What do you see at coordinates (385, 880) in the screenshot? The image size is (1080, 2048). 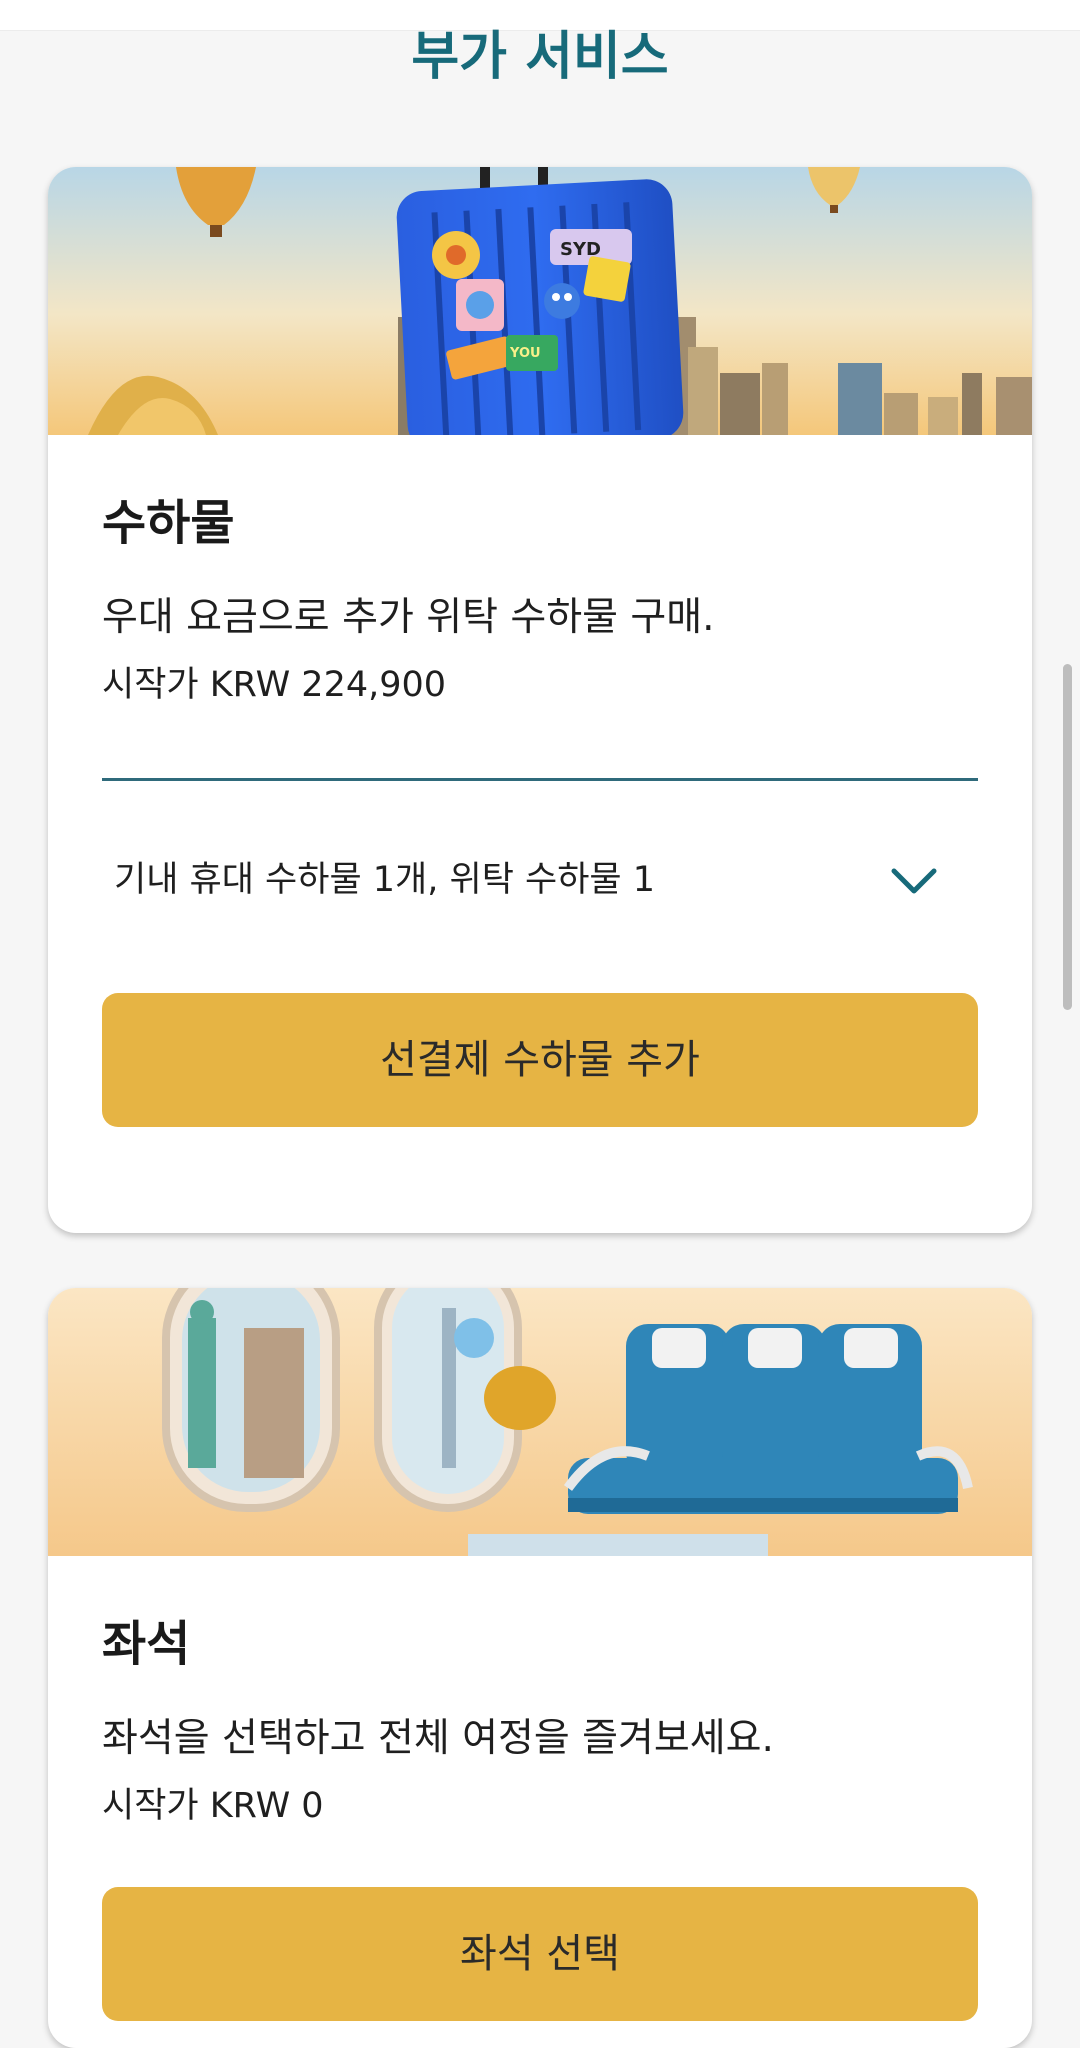 I see `baggage-selection-label: 기내 휴대 수하물 1개, 위탁 수하물 1` at bounding box center [385, 880].